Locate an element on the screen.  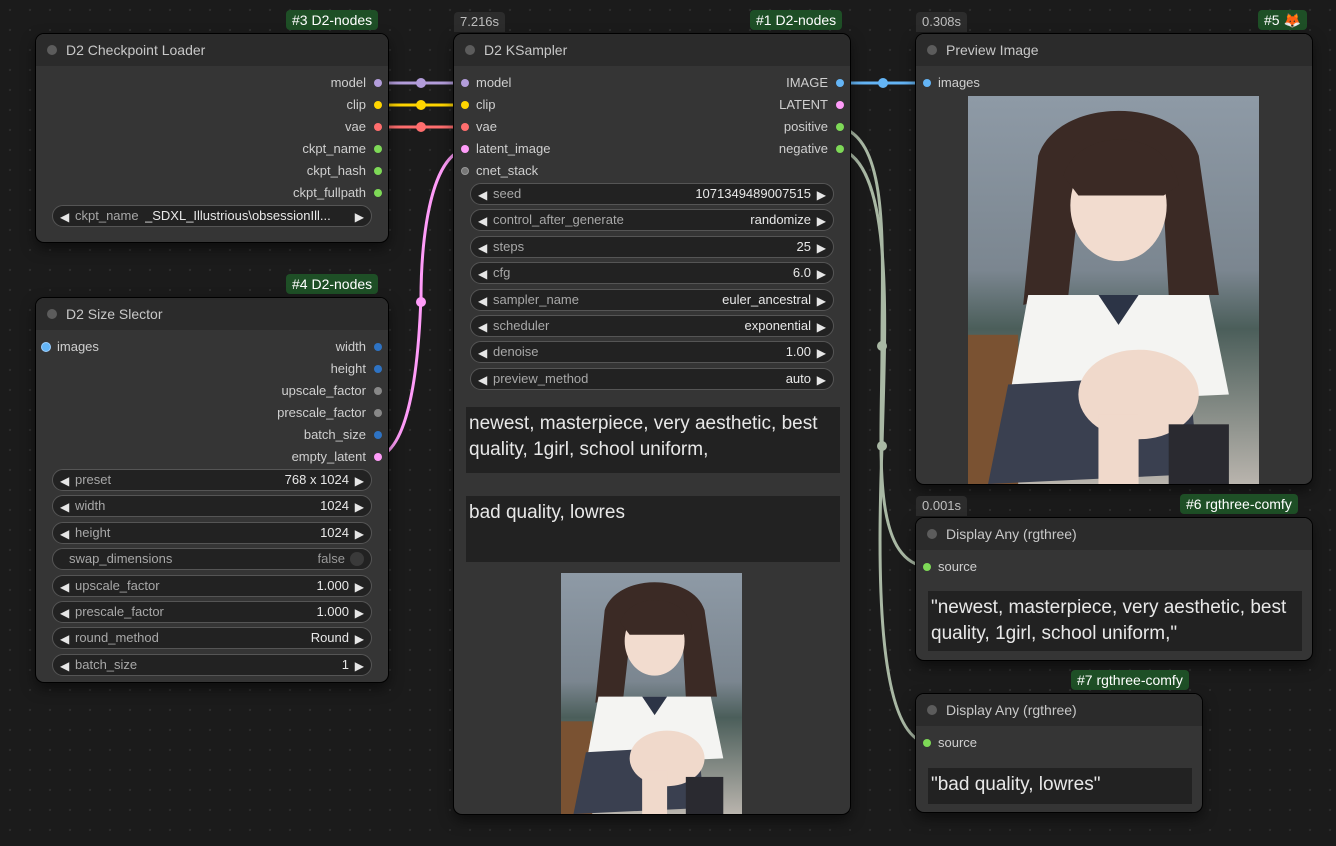
node-title-bar: D2 Checkpoint Loader is located at coordinates (212, 50).